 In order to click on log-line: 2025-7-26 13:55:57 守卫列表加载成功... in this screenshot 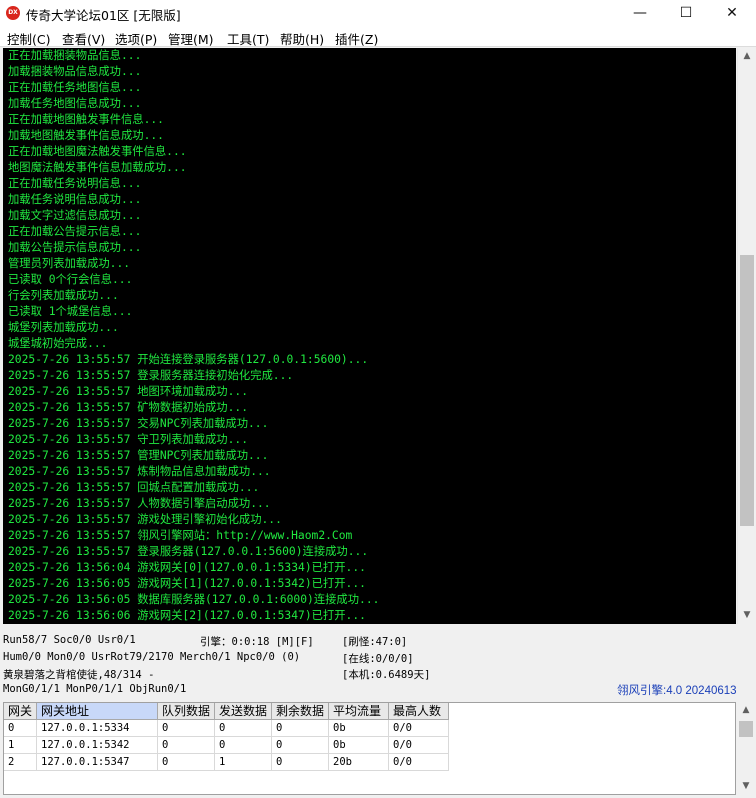, I will do `click(128, 439)`.